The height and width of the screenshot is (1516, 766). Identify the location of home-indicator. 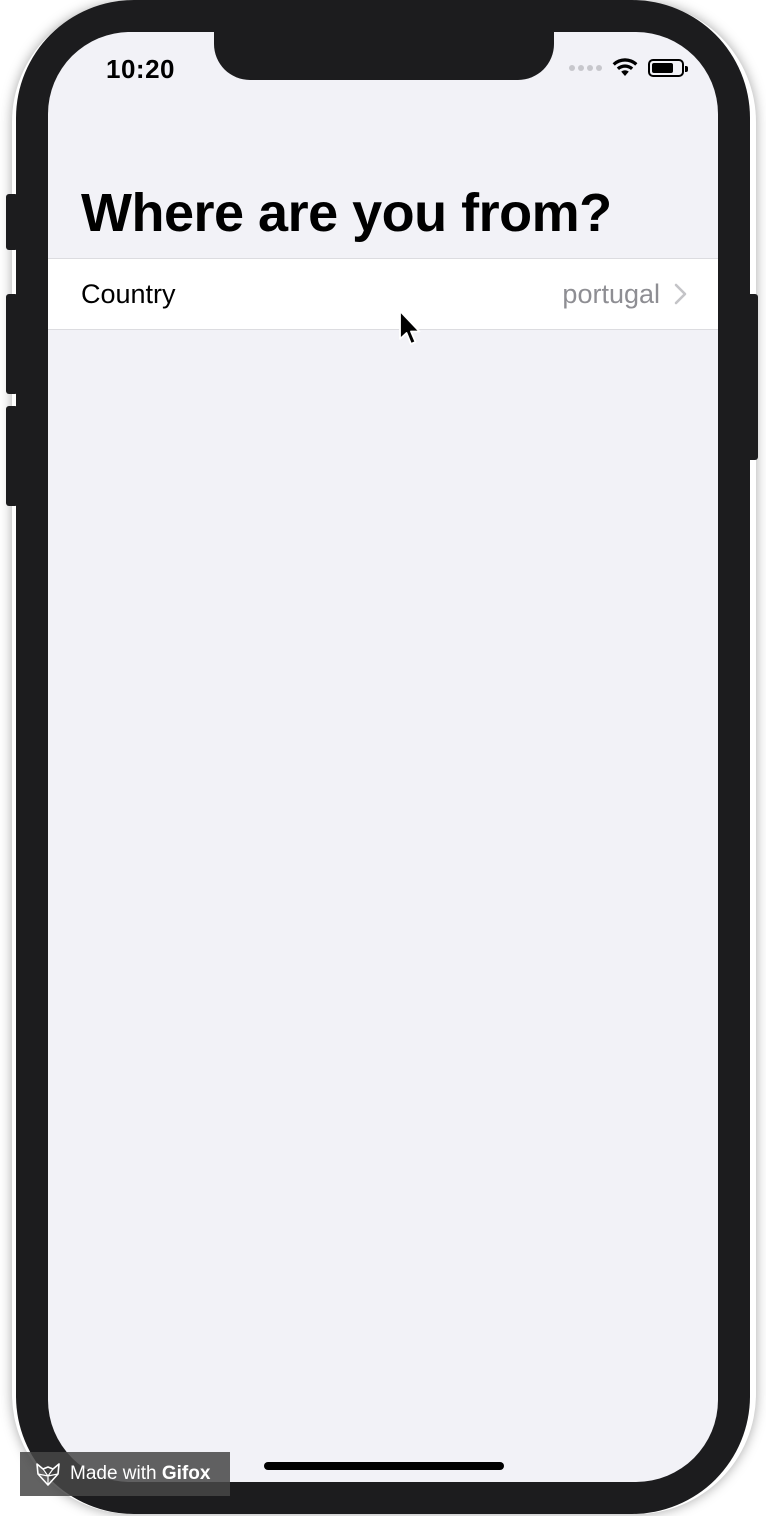
(384, 1466).